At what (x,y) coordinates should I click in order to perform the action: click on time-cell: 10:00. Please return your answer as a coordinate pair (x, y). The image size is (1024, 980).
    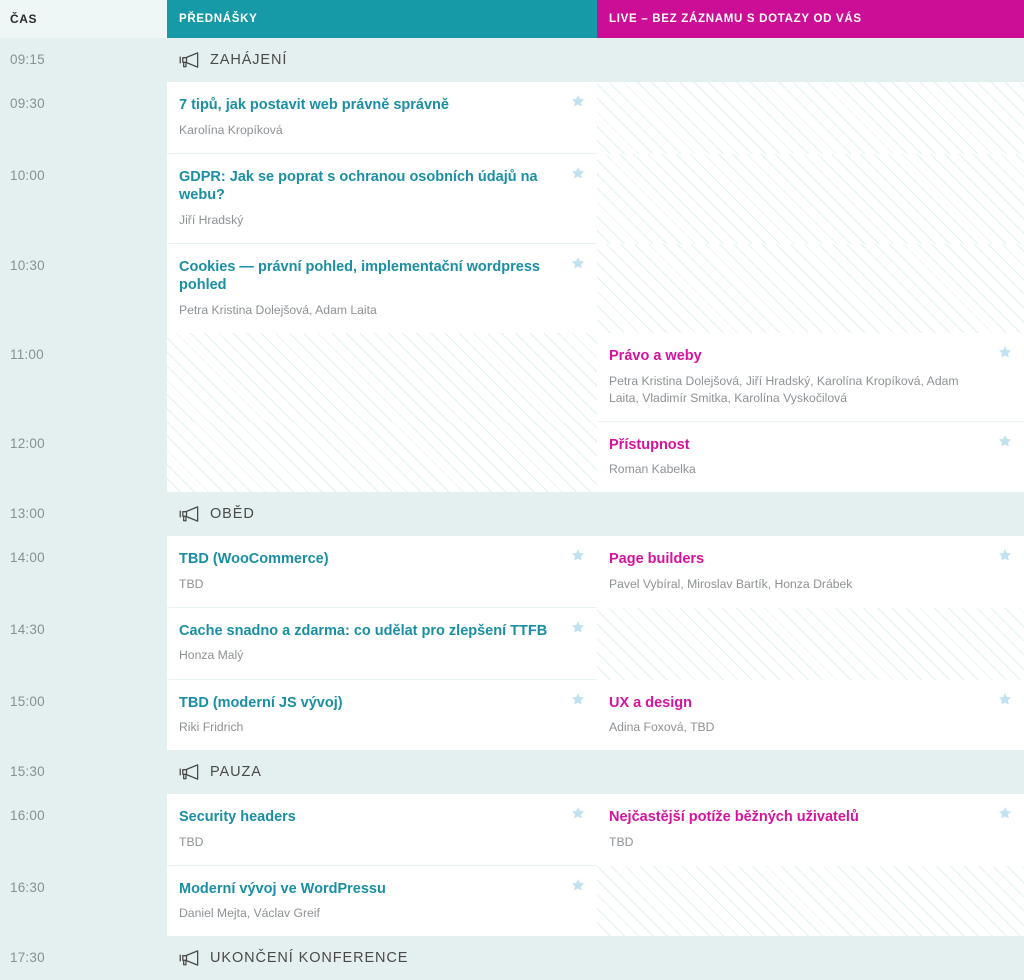
    Looking at the image, I should click on (83, 198).